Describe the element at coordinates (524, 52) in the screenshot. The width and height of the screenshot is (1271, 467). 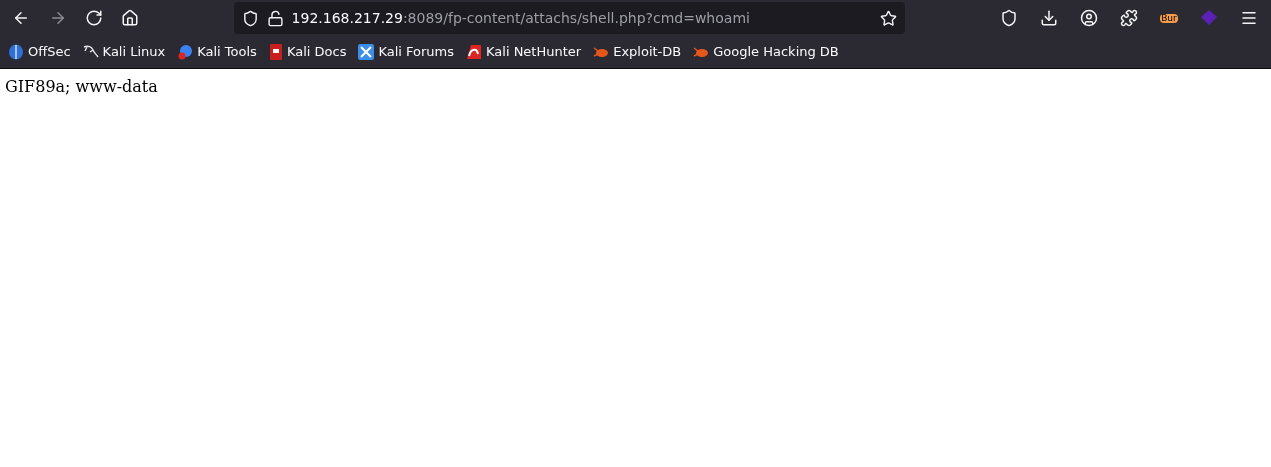
I see `bookmark-item: Kali NetHunter` at that location.